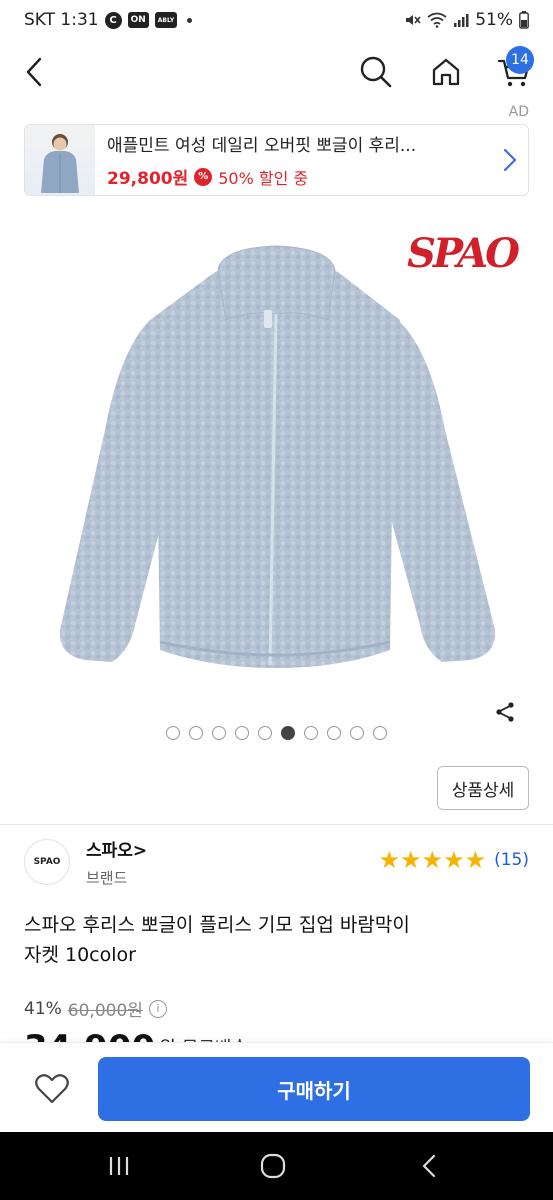 The image size is (553, 1200). I want to click on carousel-dot-active, so click(288, 733).